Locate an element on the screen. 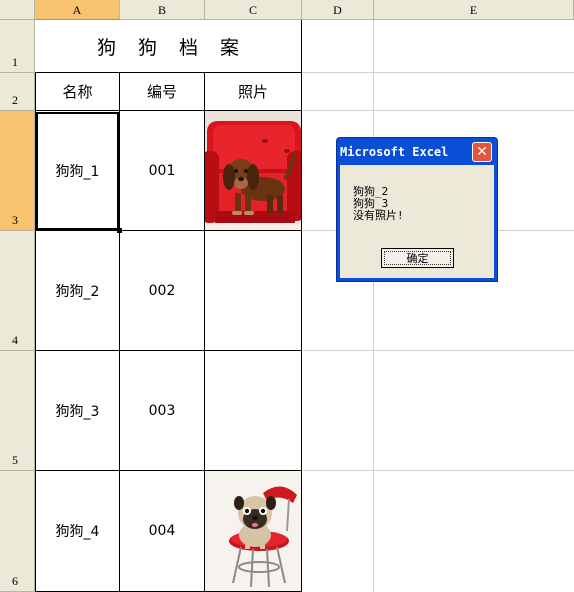 The image size is (574, 592). header-number-cell: 编号 is located at coordinates (162, 92).